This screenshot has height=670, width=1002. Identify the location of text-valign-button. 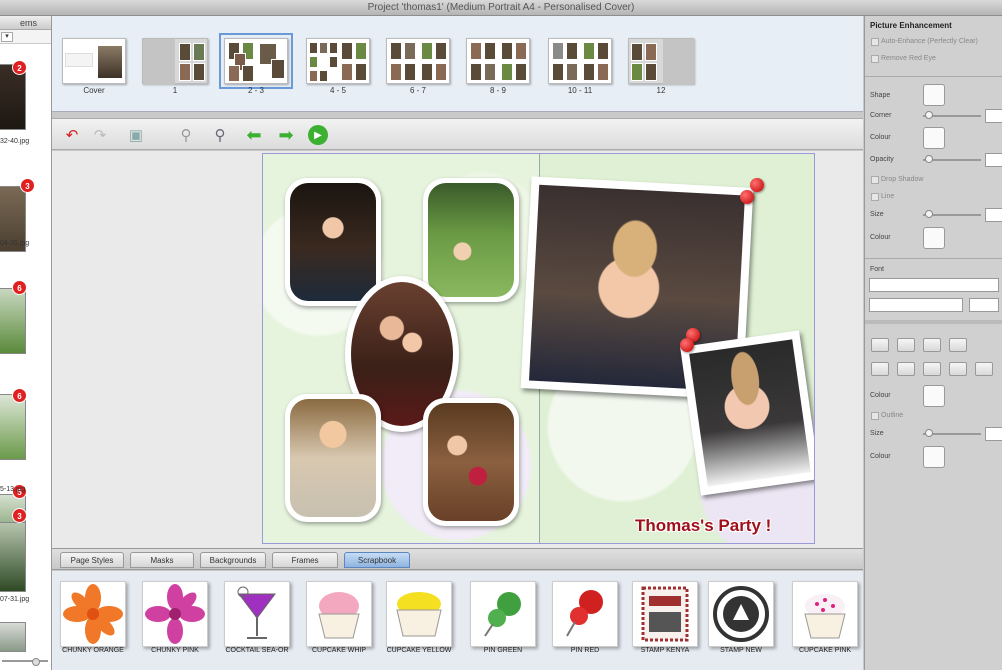
(958, 369).